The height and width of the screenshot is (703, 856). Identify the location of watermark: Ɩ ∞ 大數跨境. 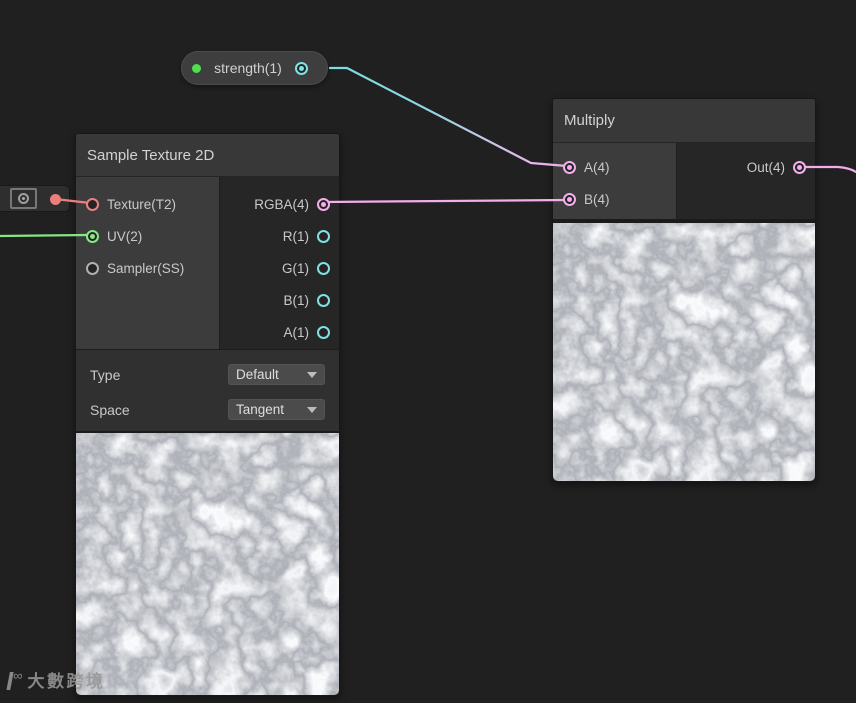
(56, 681).